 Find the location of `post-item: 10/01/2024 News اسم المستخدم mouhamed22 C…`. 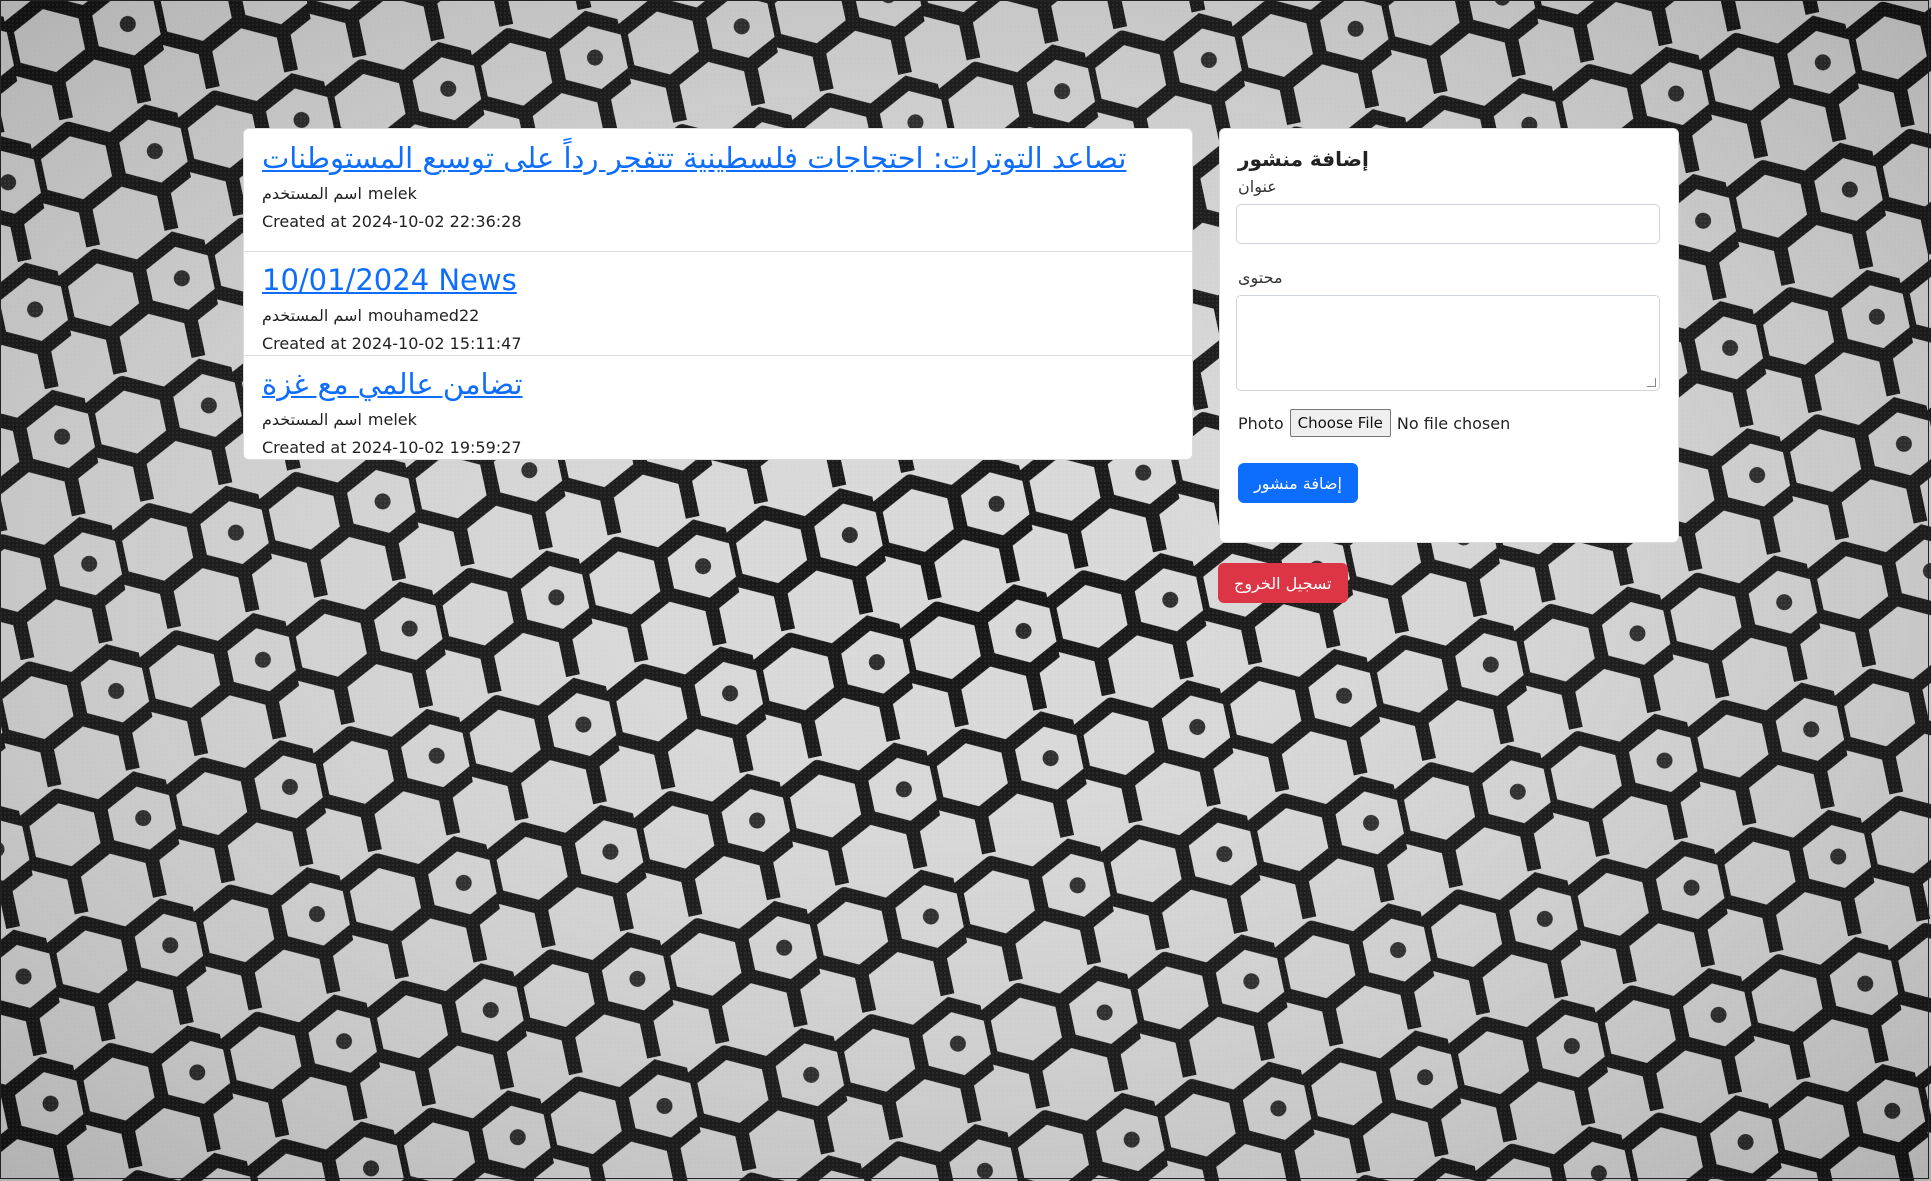

post-item: 10/01/2024 News اسم المستخدم mouhamed22 C… is located at coordinates (718, 303).